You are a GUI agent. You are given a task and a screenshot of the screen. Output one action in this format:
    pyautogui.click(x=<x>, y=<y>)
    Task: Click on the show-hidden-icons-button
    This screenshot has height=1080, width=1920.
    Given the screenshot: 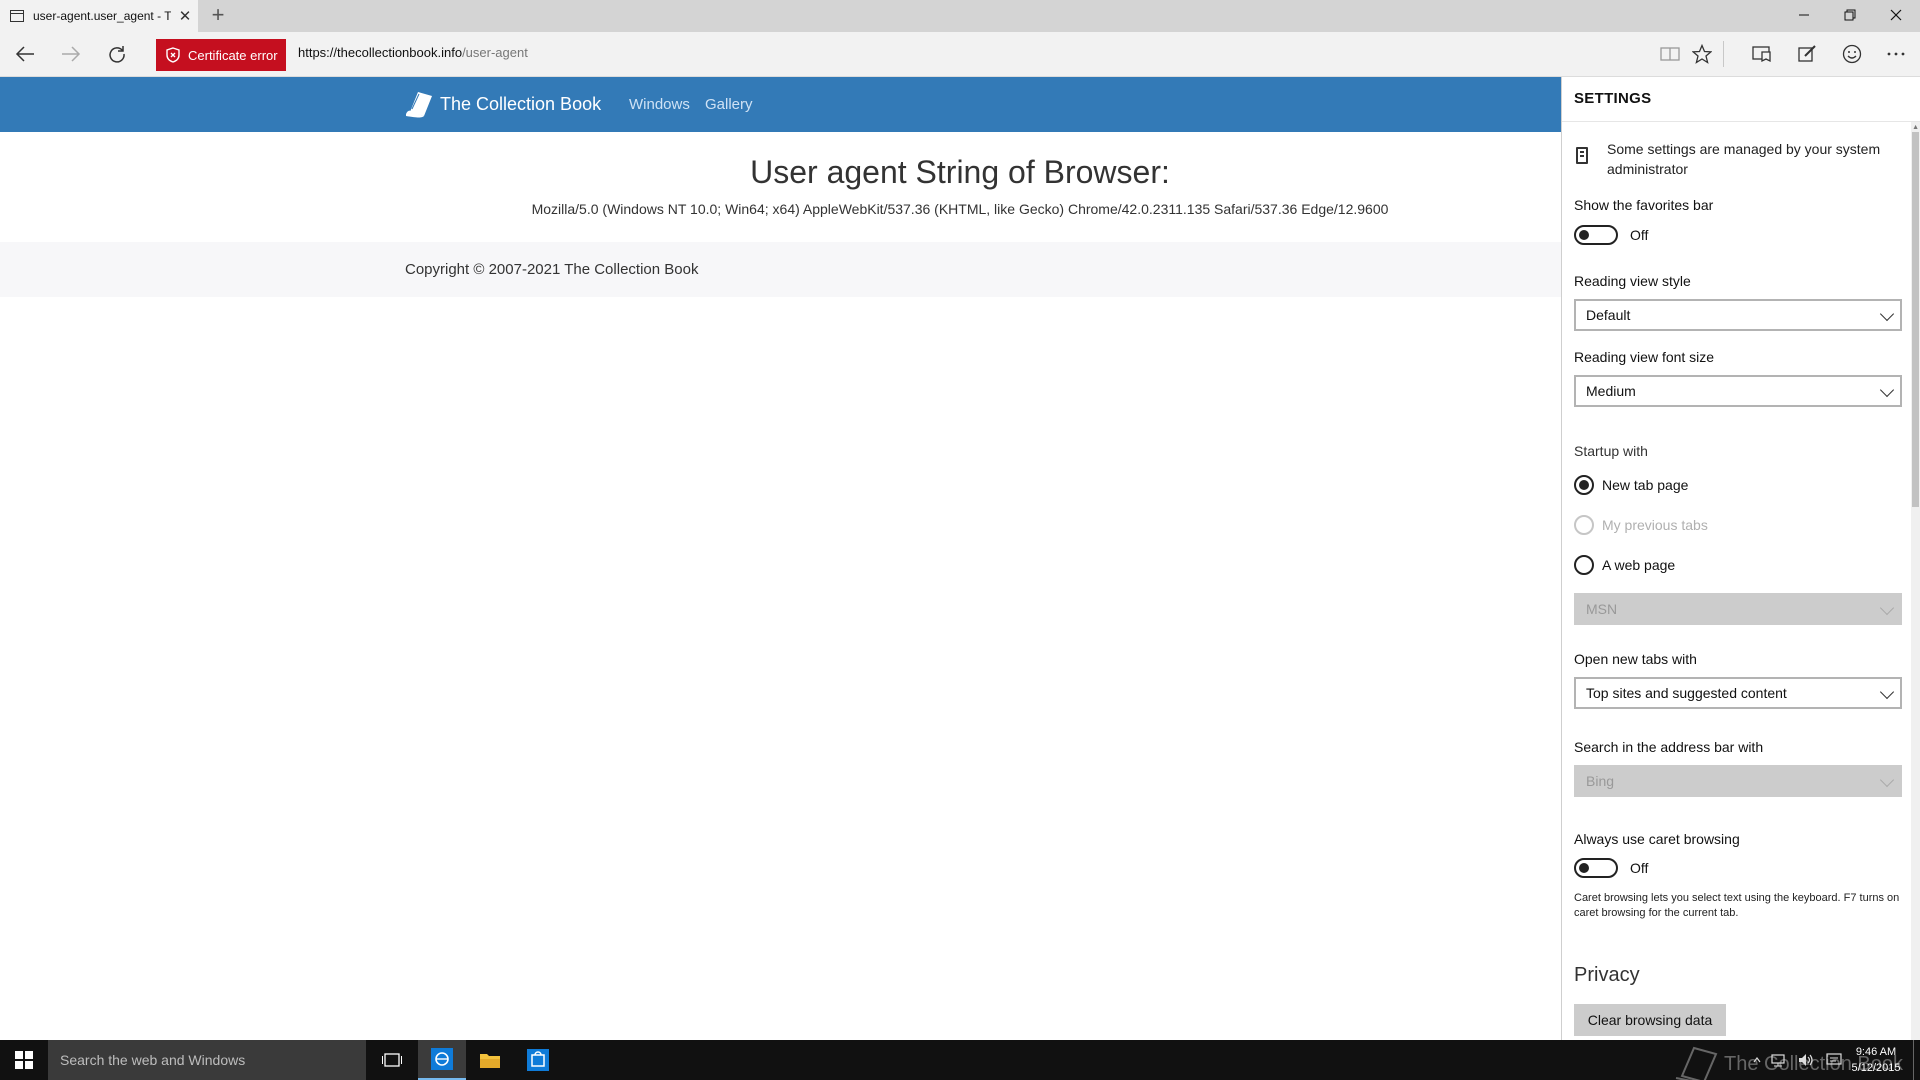 What is the action you would take?
    pyautogui.click(x=1757, y=1060)
    